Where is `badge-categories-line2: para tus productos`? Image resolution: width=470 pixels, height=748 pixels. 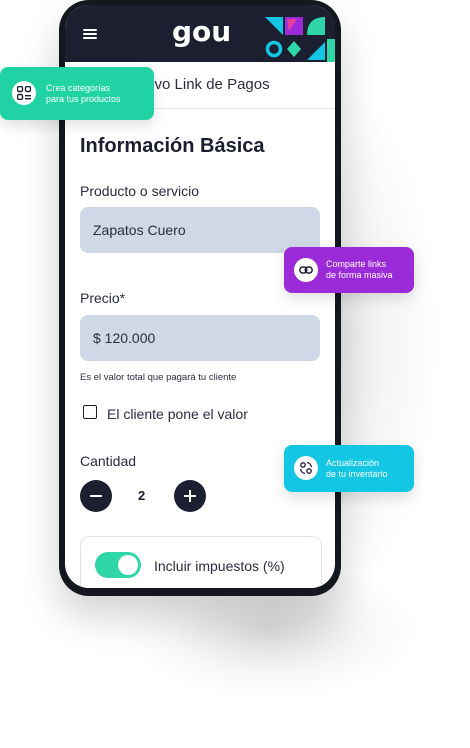 badge-categories-line2: para tus productos is located at coordinates (83, 99).